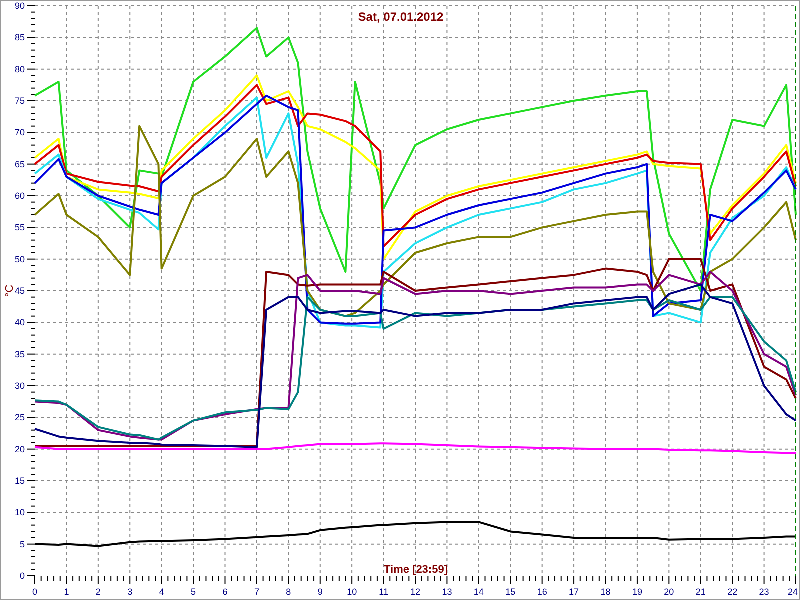  Describe the element at coordinates (19, 133) in the screenshot. I see `y-tick-label: 70` at that location.